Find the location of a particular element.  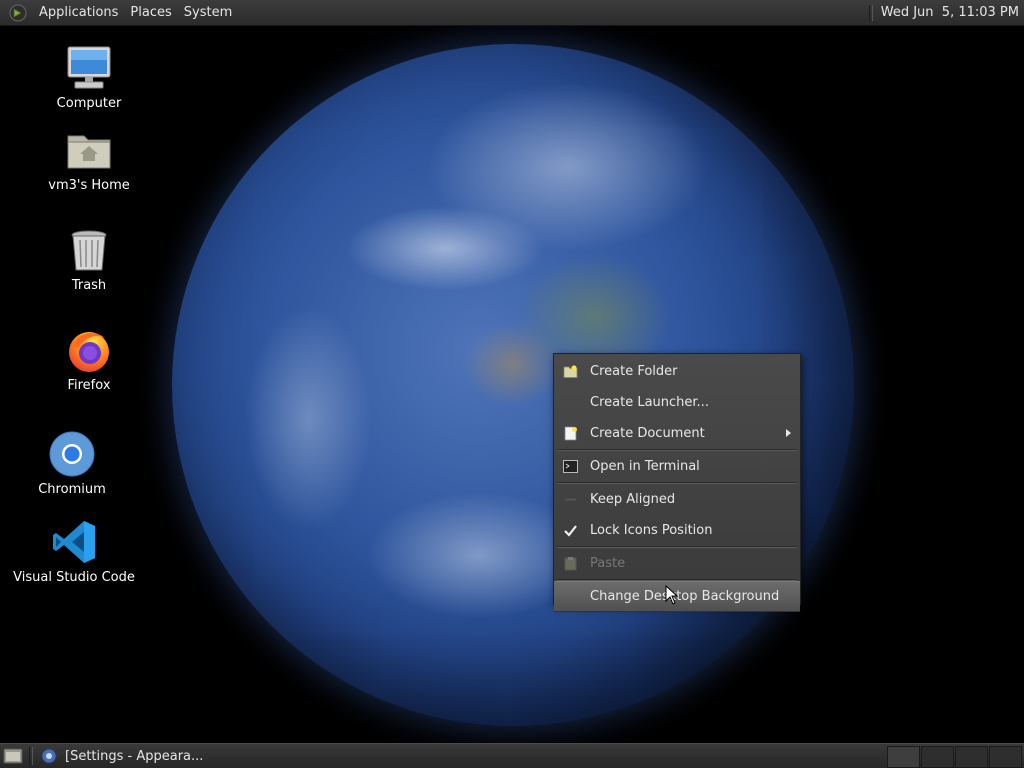

menu-item-create-folder: Create Folder is located at coordinates (677, 371).